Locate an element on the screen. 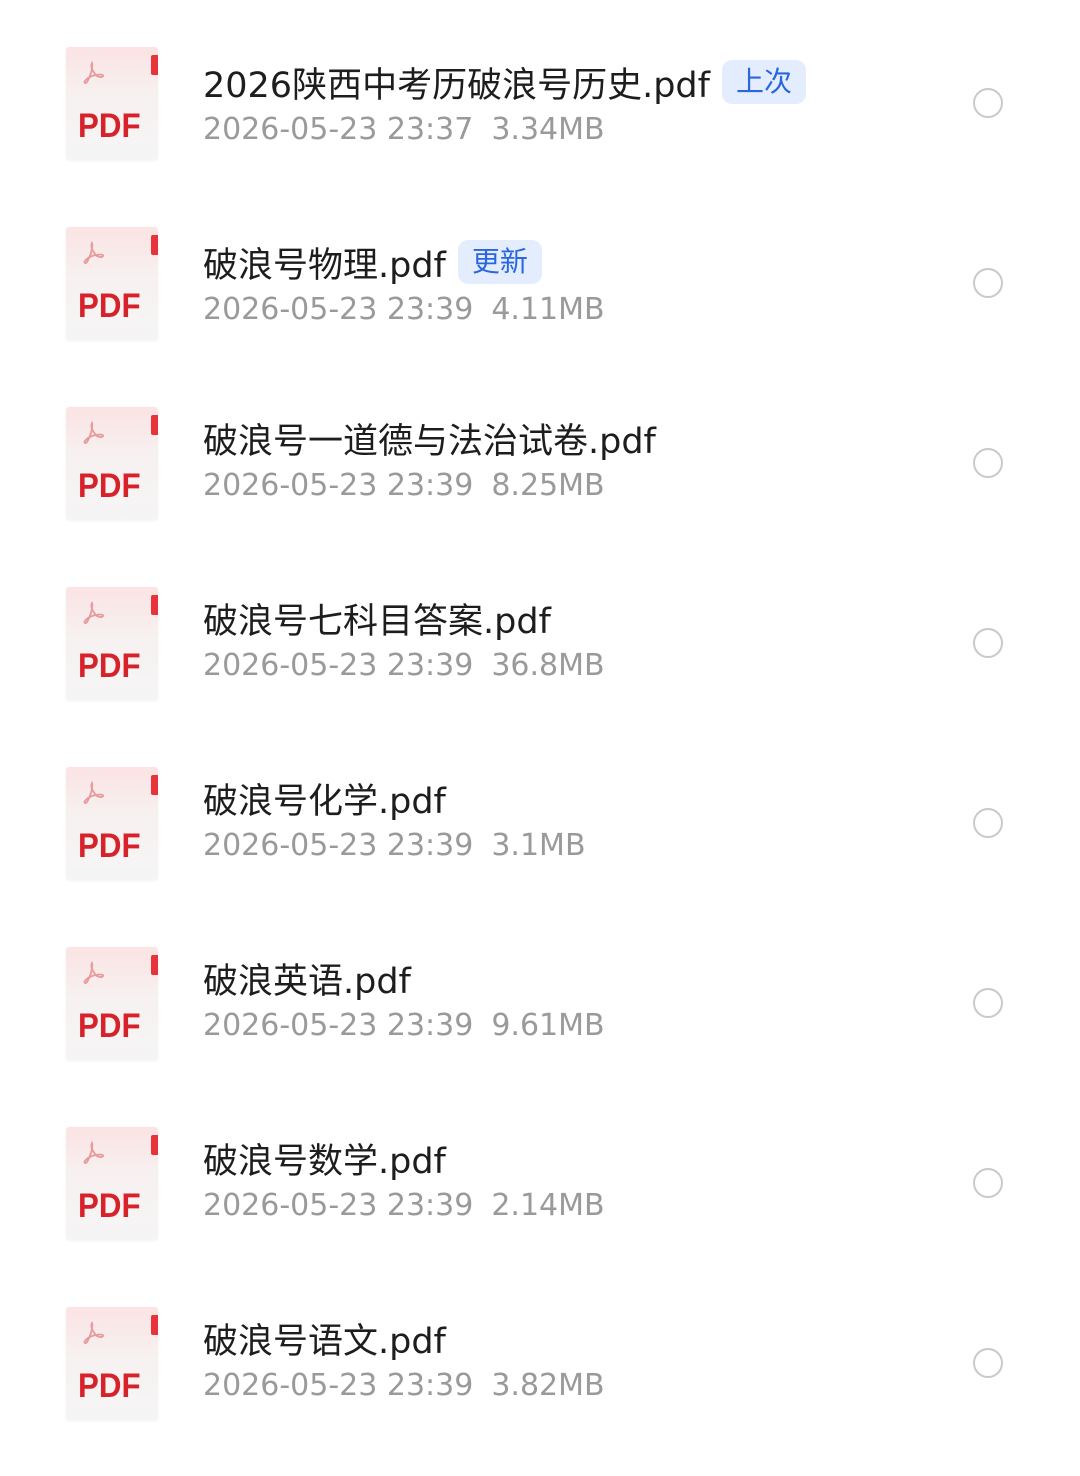  file-size: 4.11MB is located at coordinates (548, 309).